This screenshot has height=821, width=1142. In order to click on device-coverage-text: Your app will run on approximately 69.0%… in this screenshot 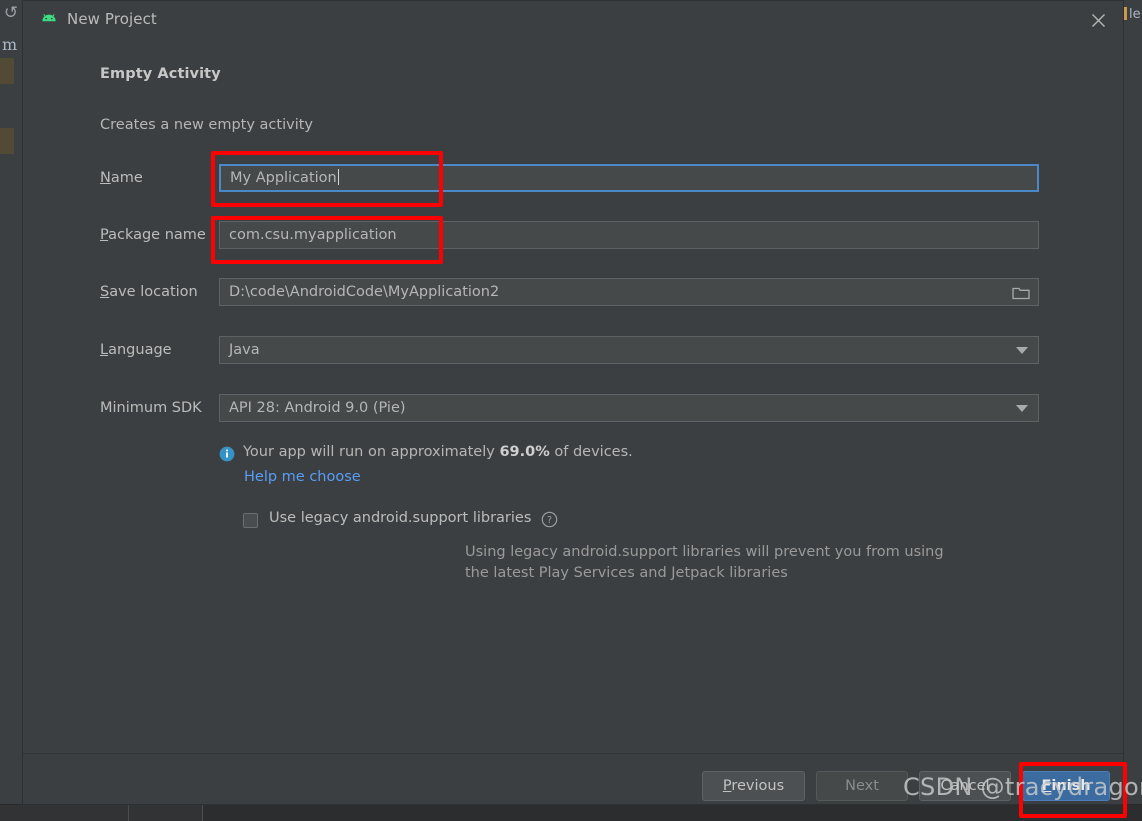, I will do `click(438, 452)`.